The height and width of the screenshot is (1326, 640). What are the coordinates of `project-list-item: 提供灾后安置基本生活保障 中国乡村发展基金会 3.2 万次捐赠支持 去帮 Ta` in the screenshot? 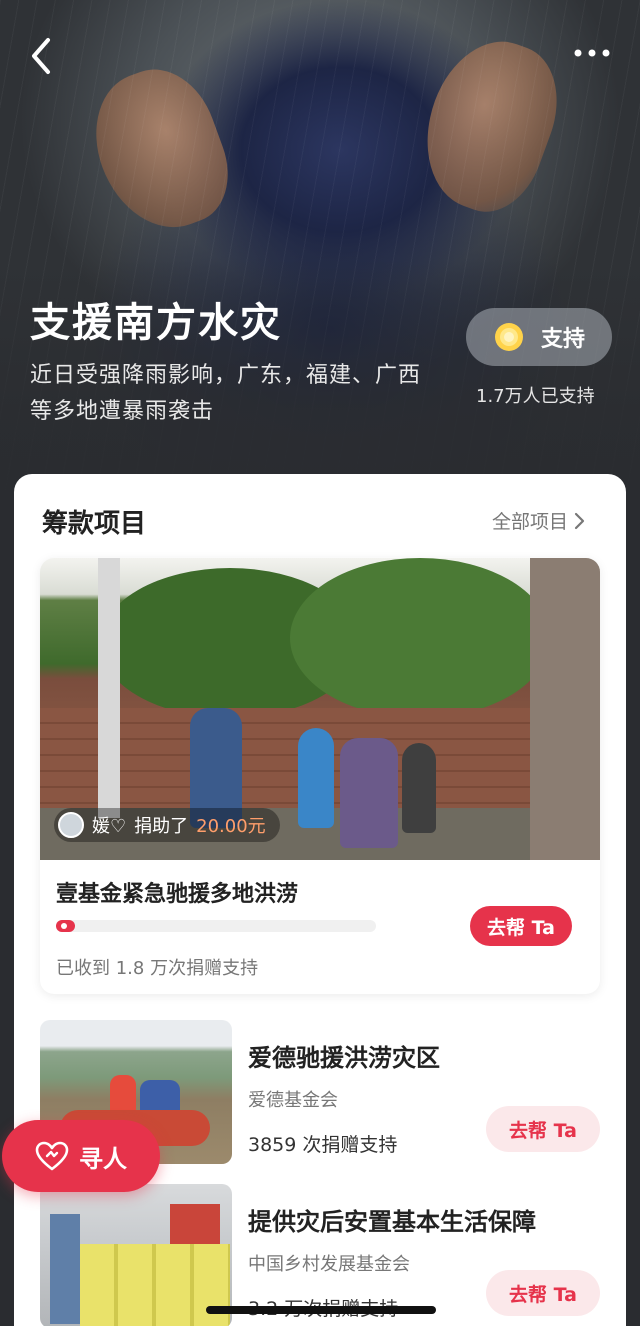 It's located at (320, 1255).